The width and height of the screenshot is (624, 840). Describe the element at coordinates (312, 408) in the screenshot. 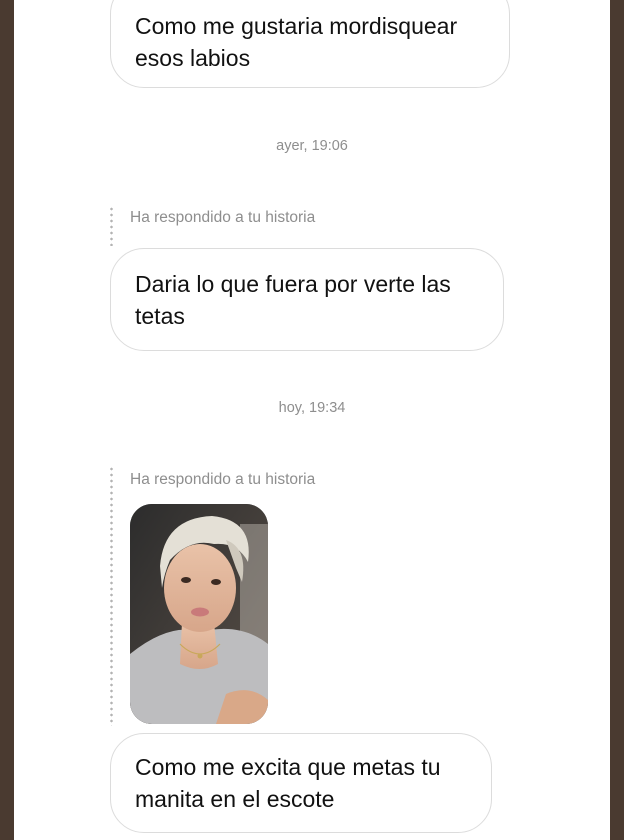

I see `timestamp: hoy, 19:34` at that location.